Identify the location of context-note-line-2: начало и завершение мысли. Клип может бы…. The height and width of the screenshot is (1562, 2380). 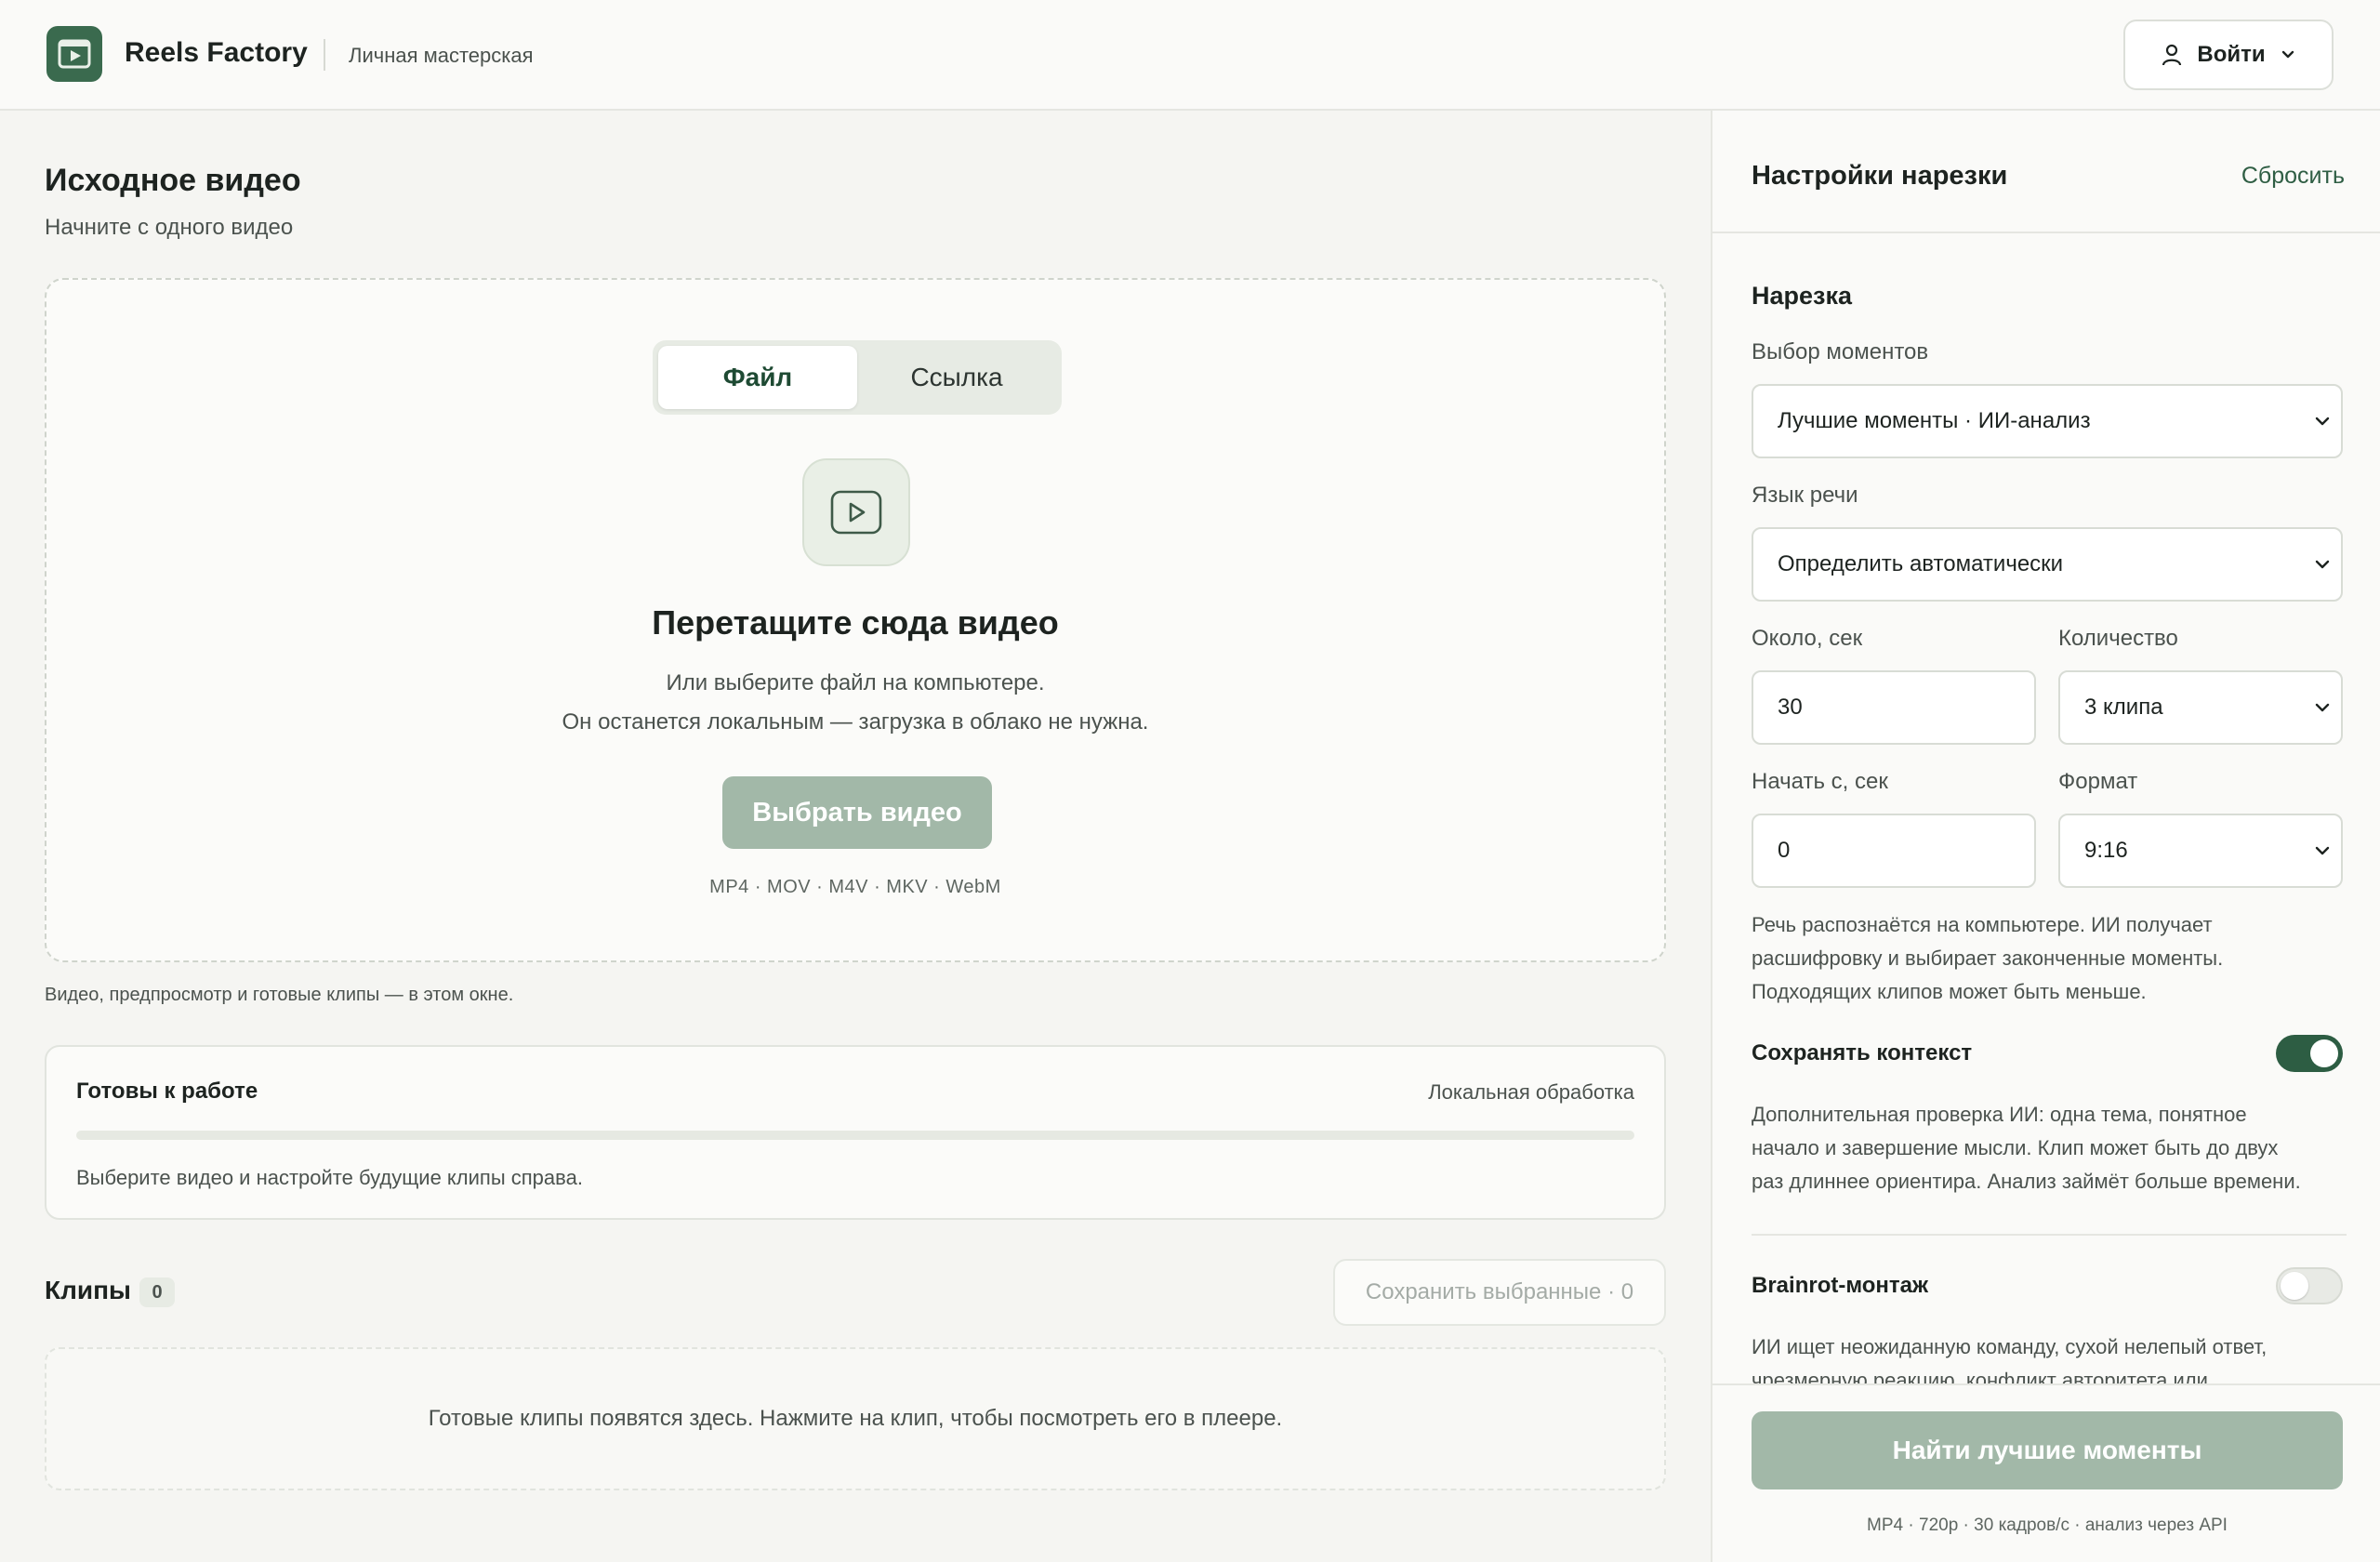
(2015, 1148).